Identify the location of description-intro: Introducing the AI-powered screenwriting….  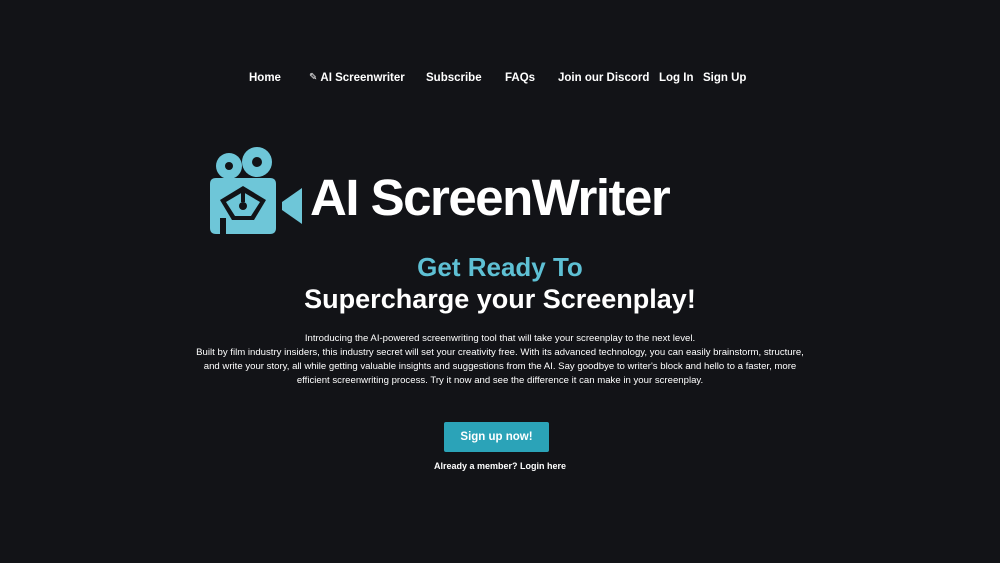
(500, 338).